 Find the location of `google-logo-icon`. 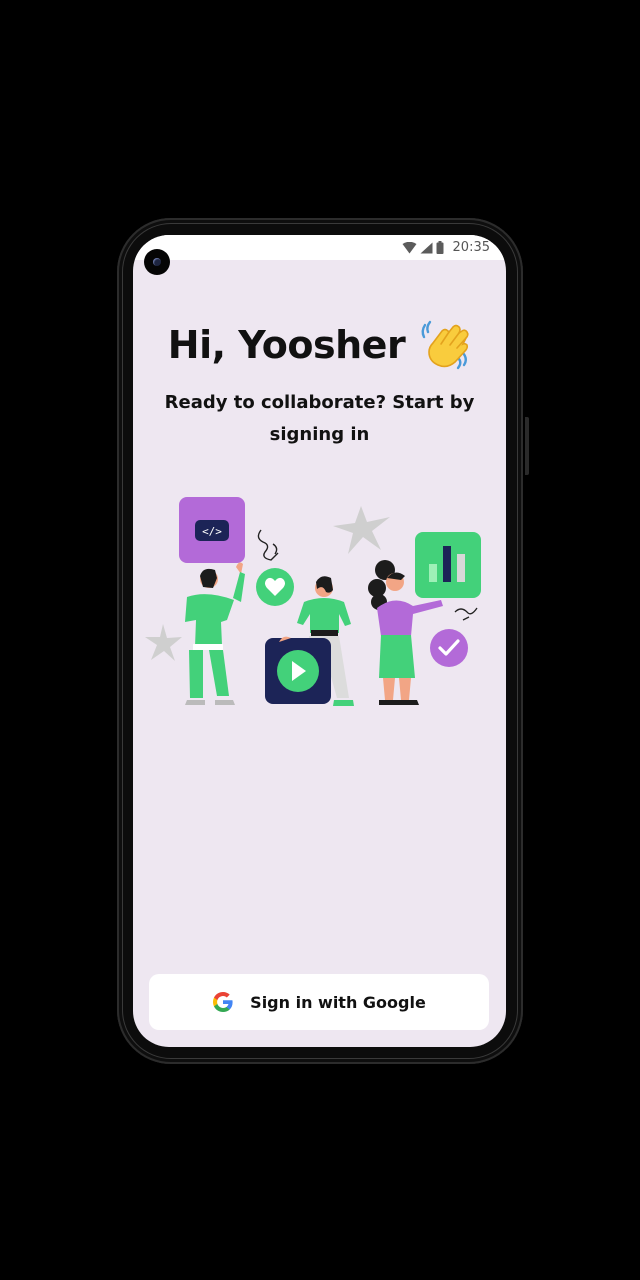

google-logo-icon is located at coordinates (223, 1002).